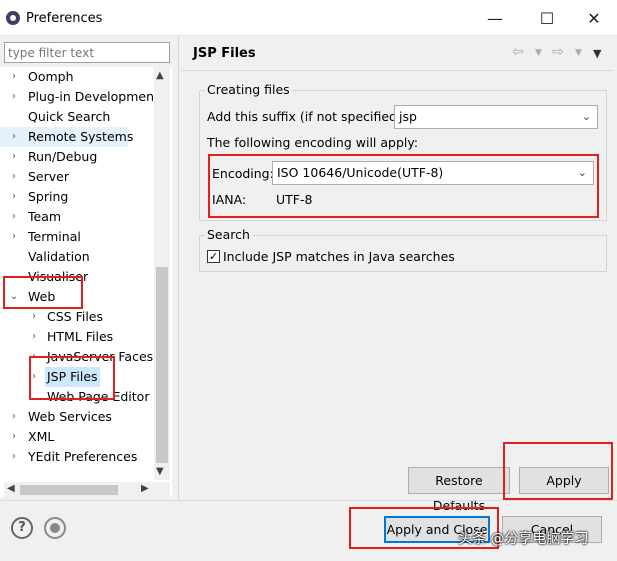 The width and height of the screenshot is (617, 561). What do you see at coordinates (213, 256) in the screenshot?
I see `include-jsp-checkbox: ✓` at bounding box center [213, 256].